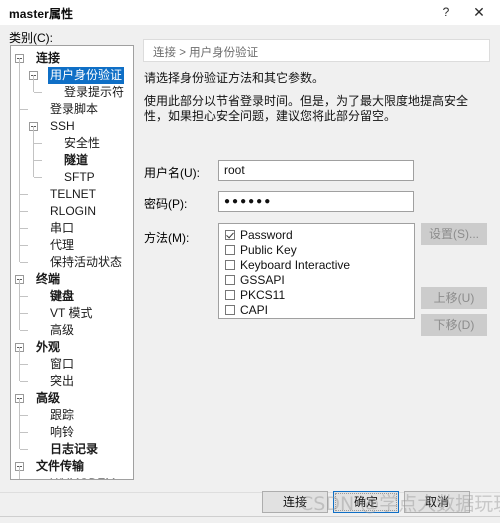  What do you see at coordinates (60, 466) in the screenshot?
I see `tree-item-label: 文件传输` at bounding box center [60, 466].